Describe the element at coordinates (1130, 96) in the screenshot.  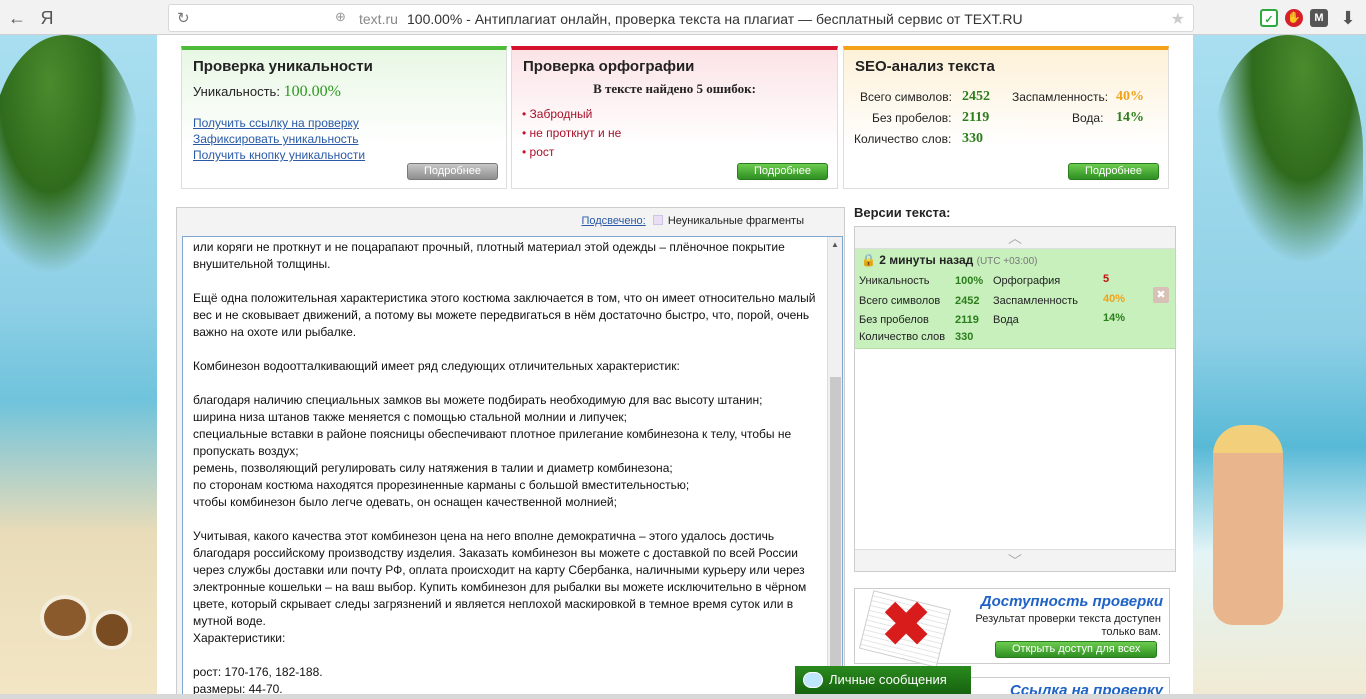
I see `seo-spam-value: 40%` at that location.